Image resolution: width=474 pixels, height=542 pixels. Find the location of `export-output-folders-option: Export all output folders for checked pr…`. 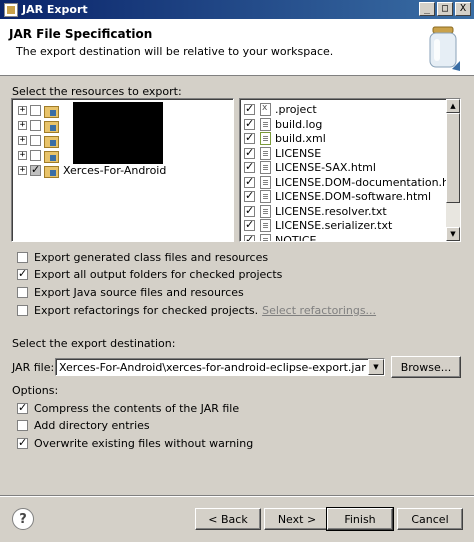

export-output-folders-option: Export all output folders for checked pr… is located at coordinates (149, 274).